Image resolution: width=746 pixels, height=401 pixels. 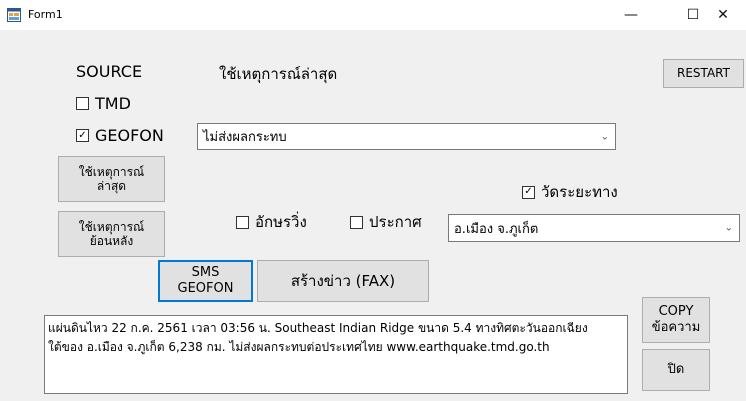 I want to click on latest-event-button: ใช้เหตุการณ์ ล่าสุด, so click(x=111, y=179).